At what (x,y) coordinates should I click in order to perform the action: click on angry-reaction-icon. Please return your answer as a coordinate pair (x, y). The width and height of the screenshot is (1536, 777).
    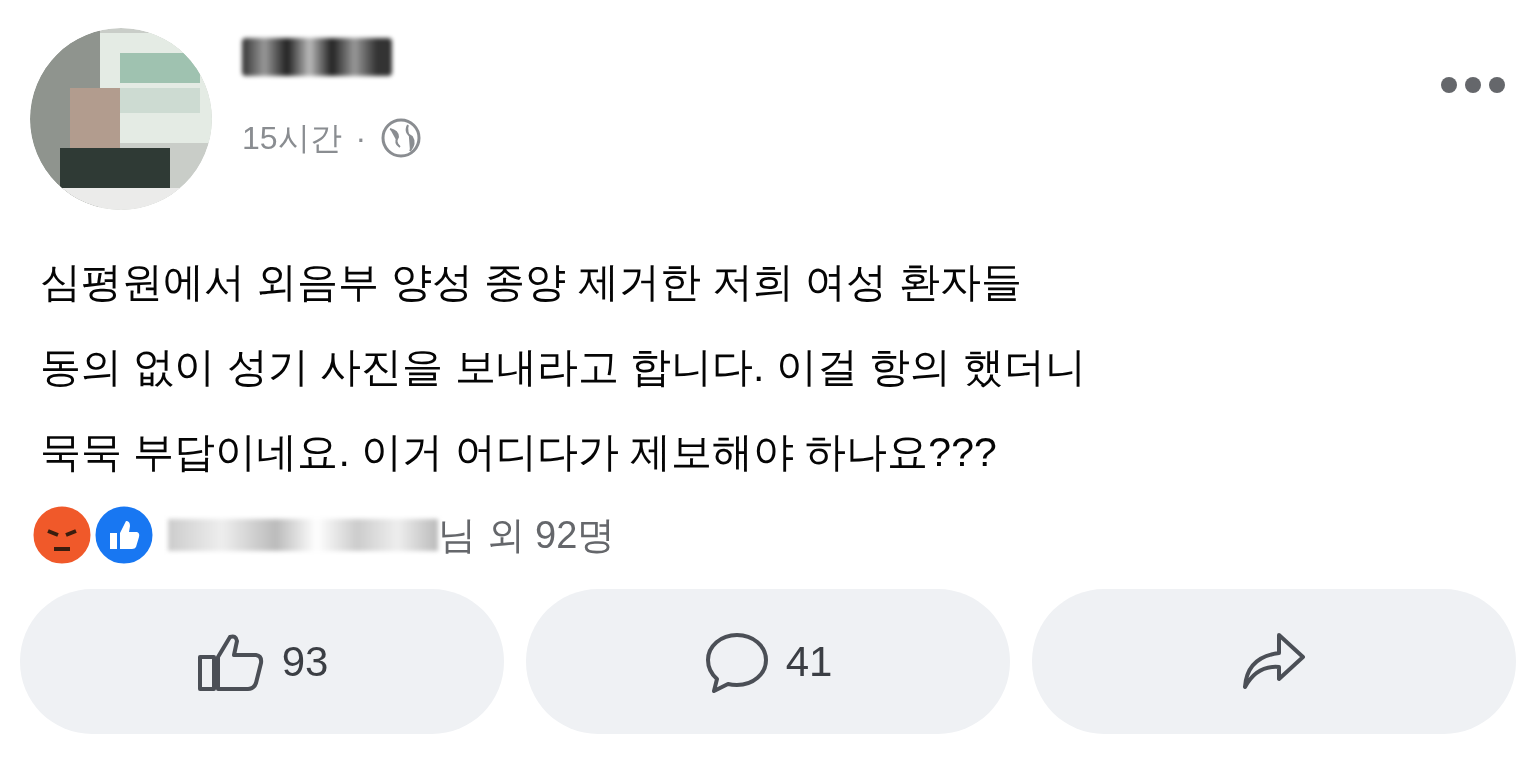
    Looking at the image, I should click on (62, 535).